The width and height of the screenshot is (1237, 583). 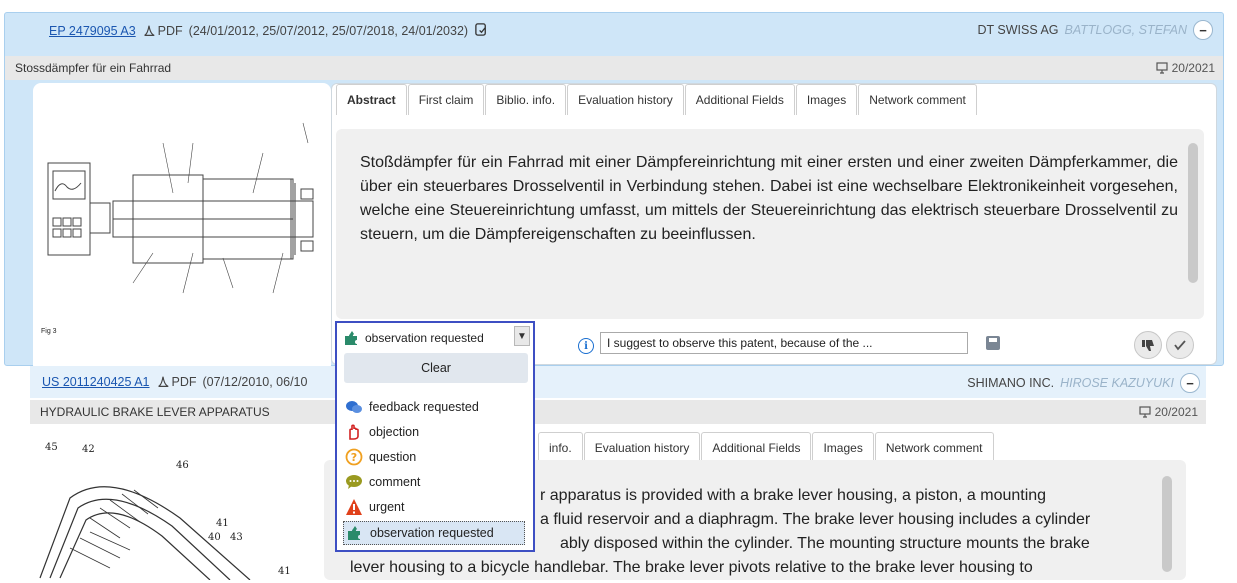 What do you see at coordinates (993, 343) in the screenshot?
I see `save-icon` at bounding box center [993, 343].